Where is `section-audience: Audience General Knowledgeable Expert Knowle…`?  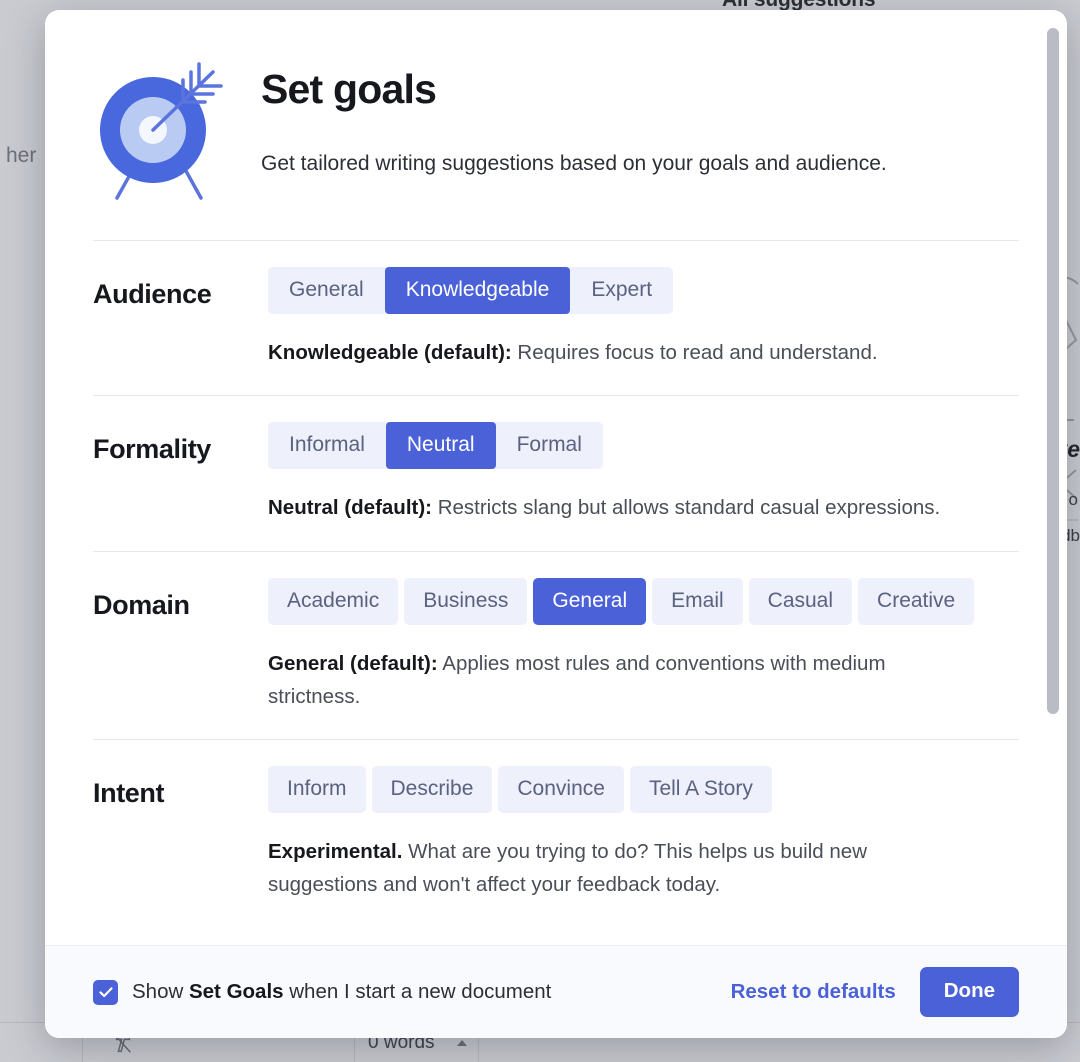
section-audience: Audience General Knowledgeable Expert Knowle… is located at coordinates (556, 318).